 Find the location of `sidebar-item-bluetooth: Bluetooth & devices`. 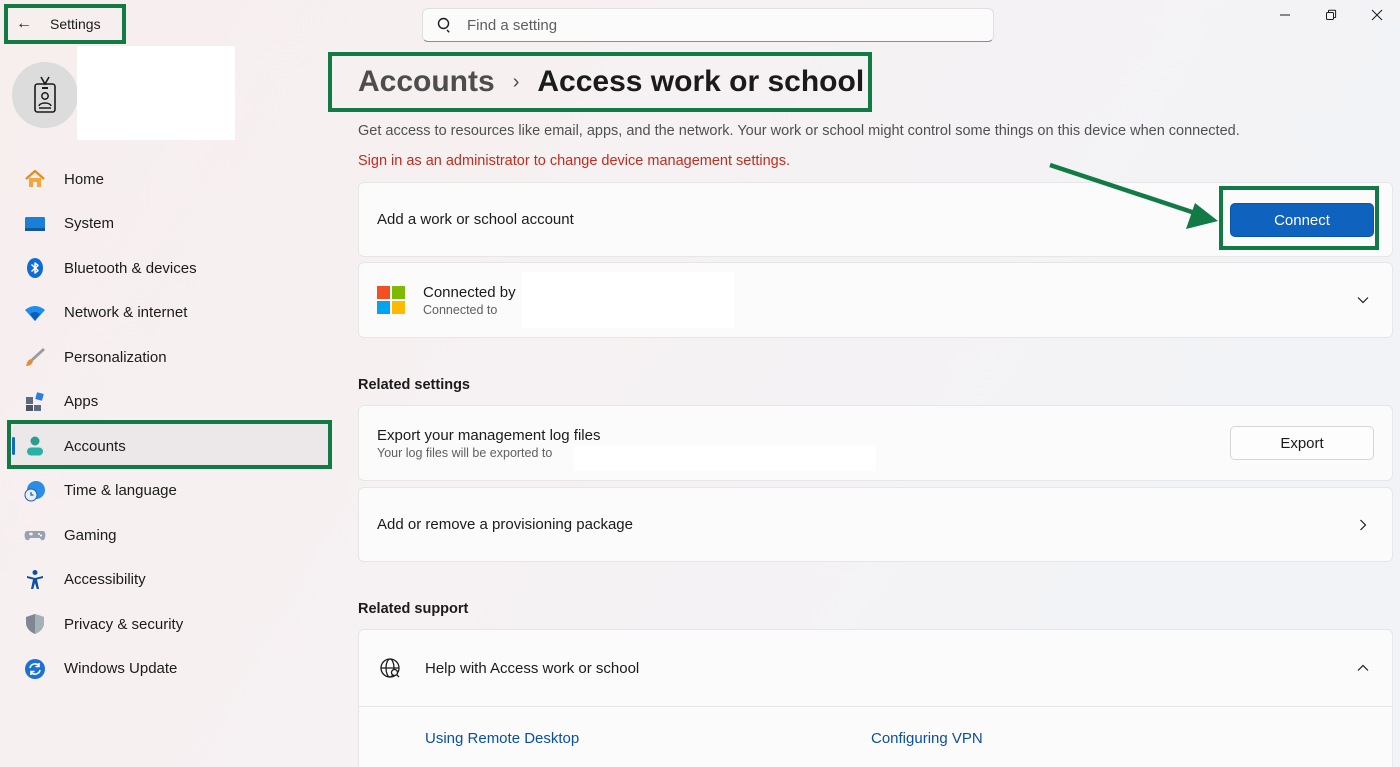

sidebar-item-bluetooth: Bluetooth & devices is located at coordinates (171, 268).